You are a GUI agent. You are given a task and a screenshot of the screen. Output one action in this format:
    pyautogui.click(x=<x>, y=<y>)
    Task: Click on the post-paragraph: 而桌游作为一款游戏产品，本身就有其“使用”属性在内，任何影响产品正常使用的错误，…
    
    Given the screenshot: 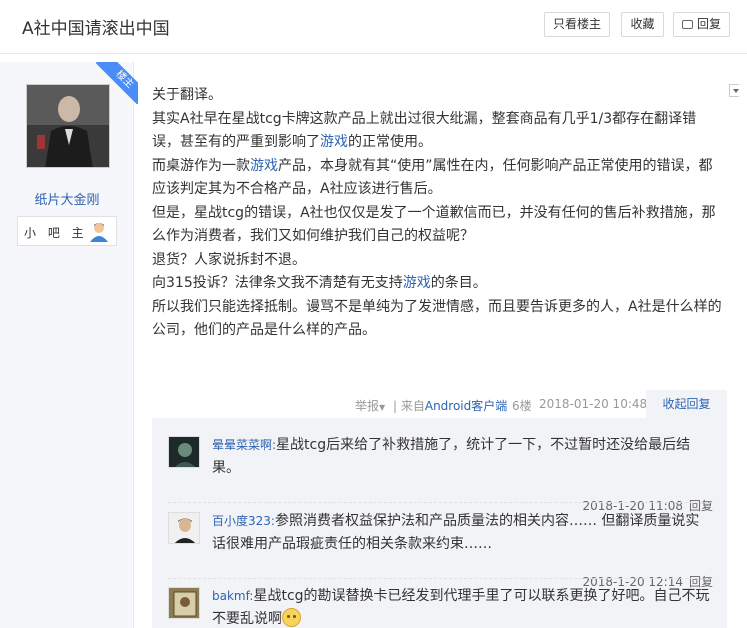 What is the action you would take?
    pyautogui.click(x=432, y=177)
    